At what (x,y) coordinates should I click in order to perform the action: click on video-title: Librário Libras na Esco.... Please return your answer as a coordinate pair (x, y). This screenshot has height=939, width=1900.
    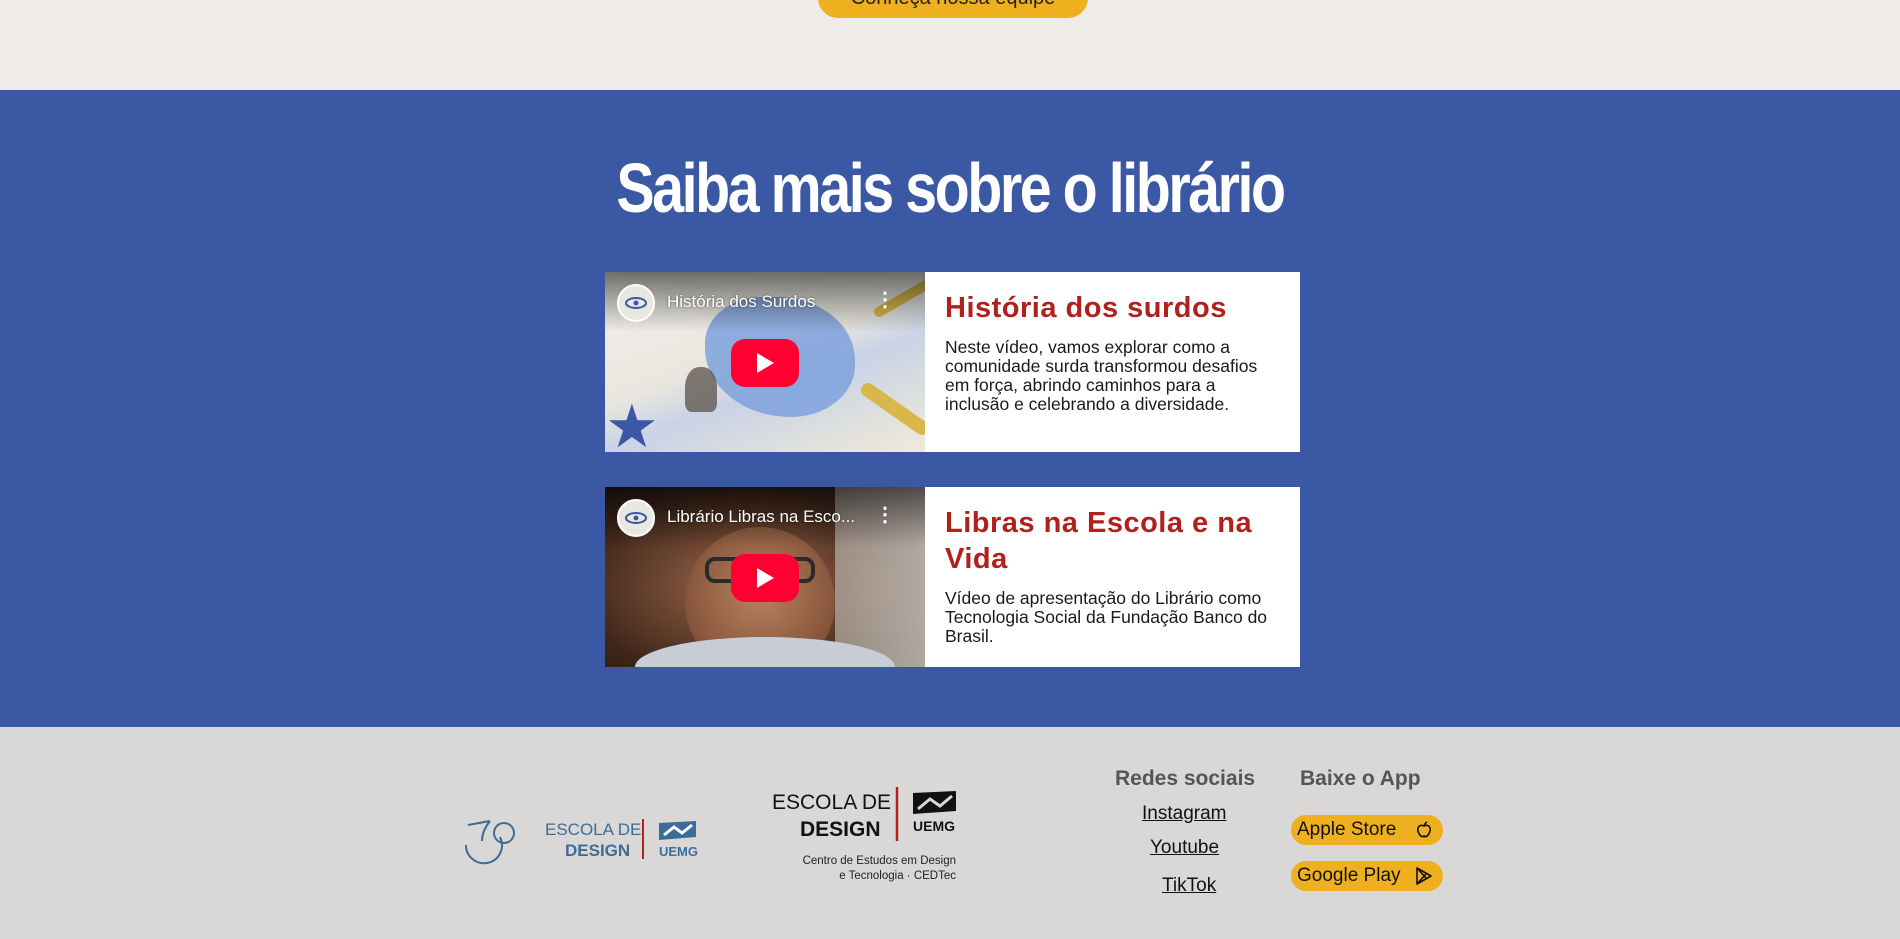
    Looking at the image, I should click on (761, 517).